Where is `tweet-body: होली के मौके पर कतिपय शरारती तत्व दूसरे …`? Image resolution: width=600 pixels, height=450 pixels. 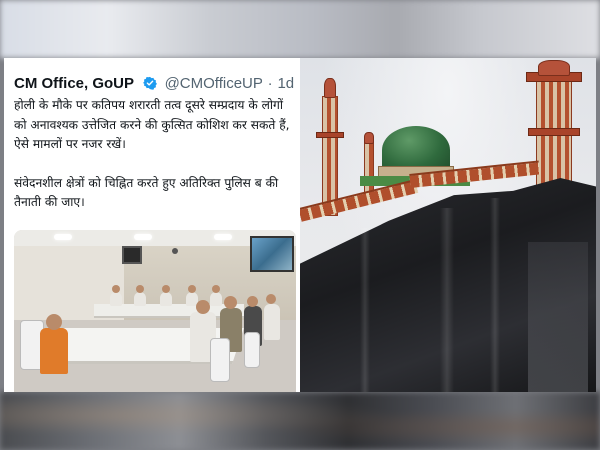
tweet-body: होली के मौके पर कतिपय शरारती तत्व दूसरे … is located at coordinates (155, 164).